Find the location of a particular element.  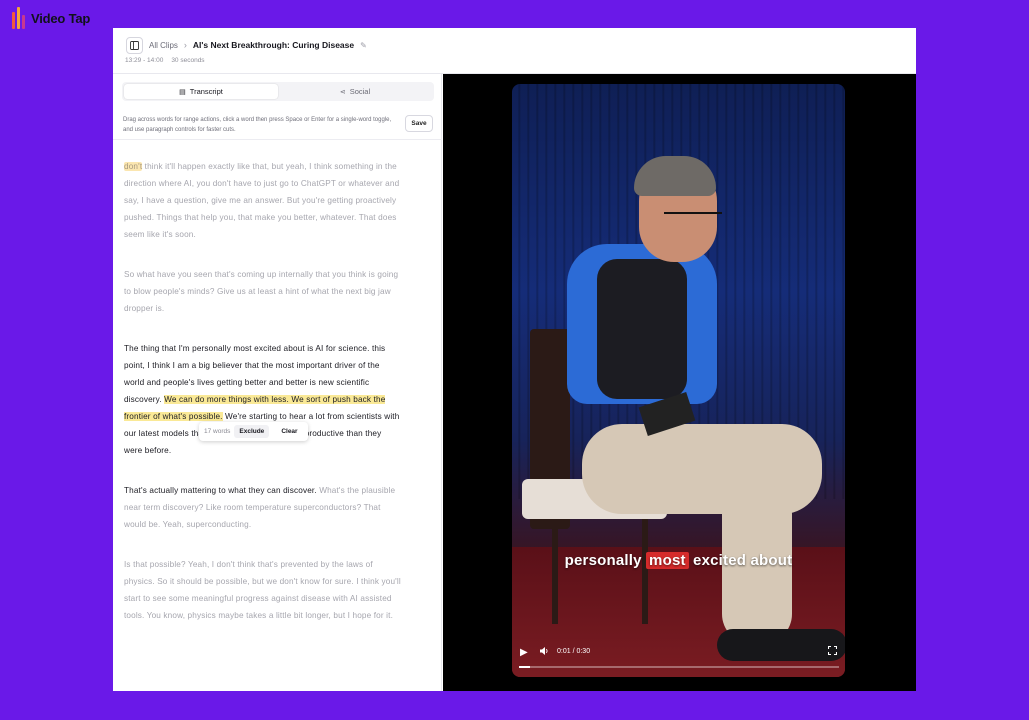

tab-transcript: ▤ Transcript is located at coordinates (201, 91).